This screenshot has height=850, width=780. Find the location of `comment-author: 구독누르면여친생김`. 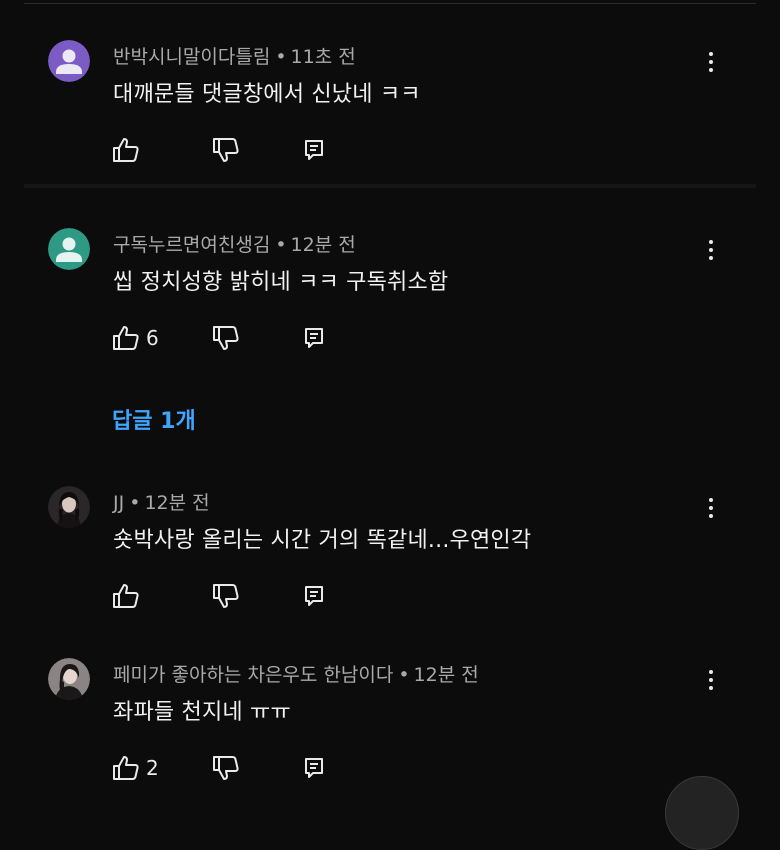

comment-author: 구독누르면여친생김 is located at coordinates (191, 245).